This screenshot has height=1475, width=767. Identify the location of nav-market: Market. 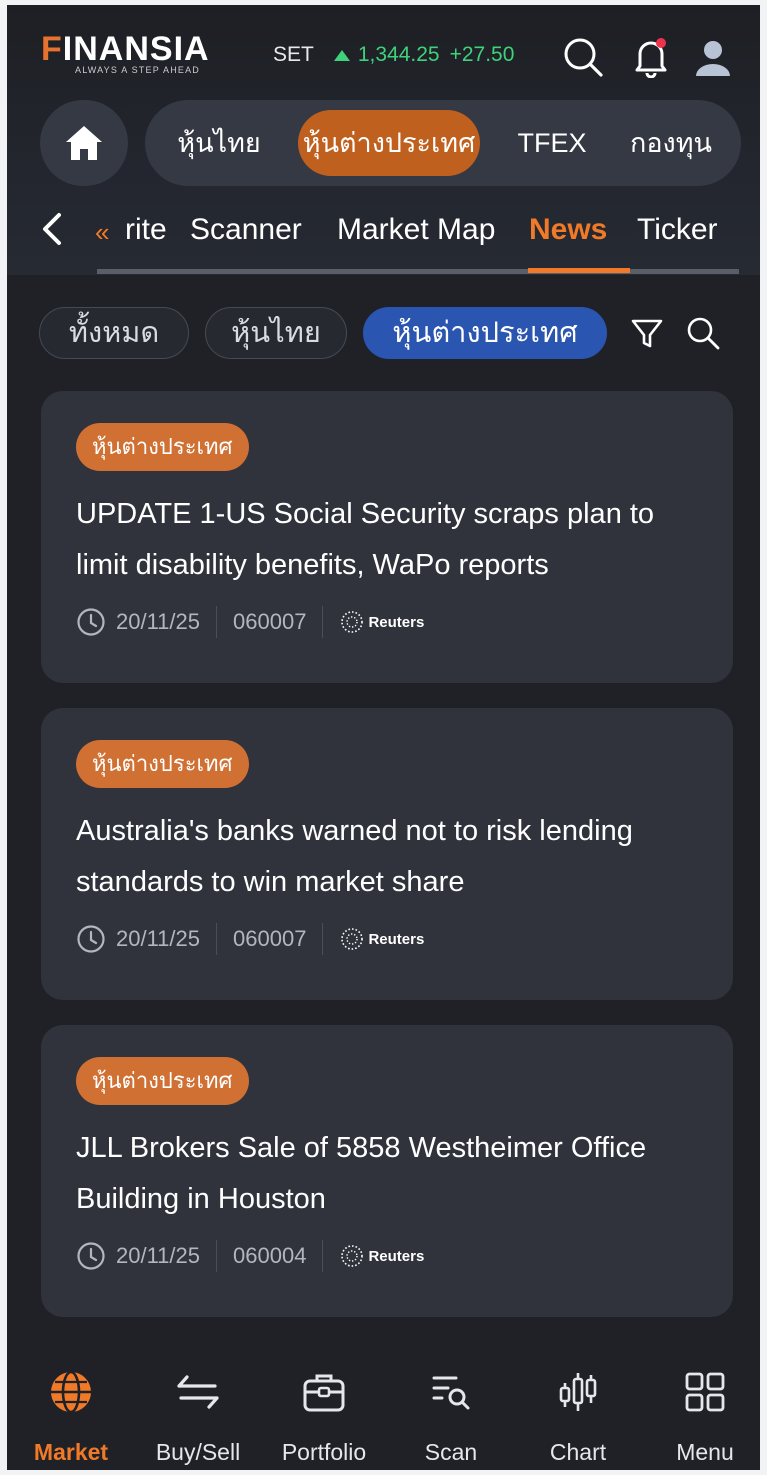
(71, 1416).